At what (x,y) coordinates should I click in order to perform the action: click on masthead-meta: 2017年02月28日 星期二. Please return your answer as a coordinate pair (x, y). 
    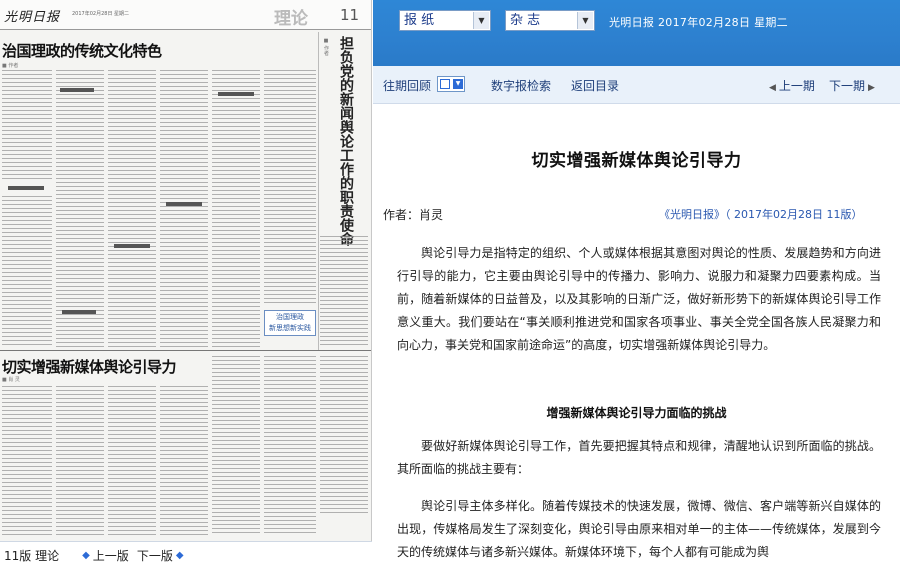
    Looking at the image, I should click on (101, 14).